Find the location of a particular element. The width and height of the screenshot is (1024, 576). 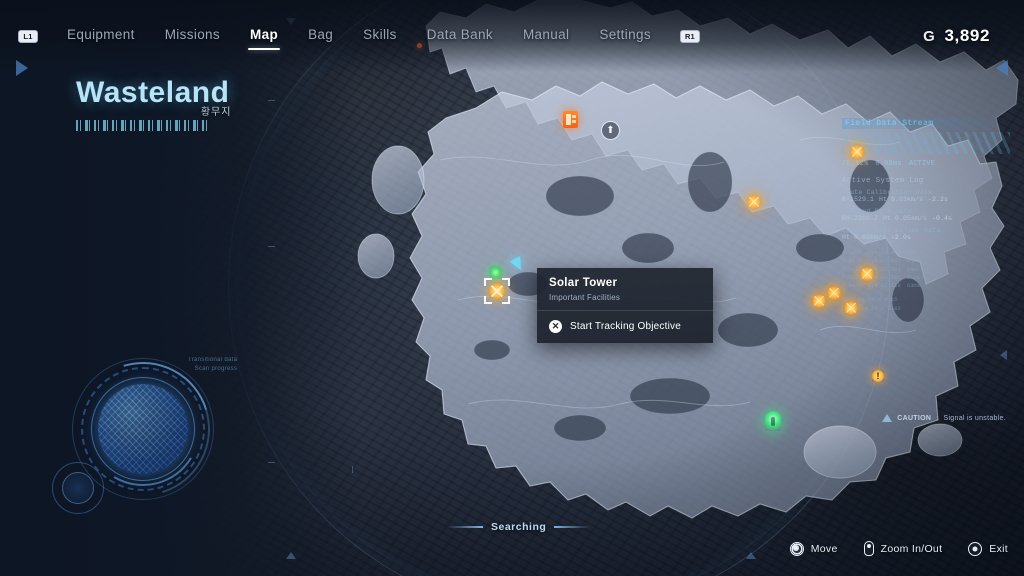

popup-header: Solar Tower Important Facilities is located at coordinates (625, 289).